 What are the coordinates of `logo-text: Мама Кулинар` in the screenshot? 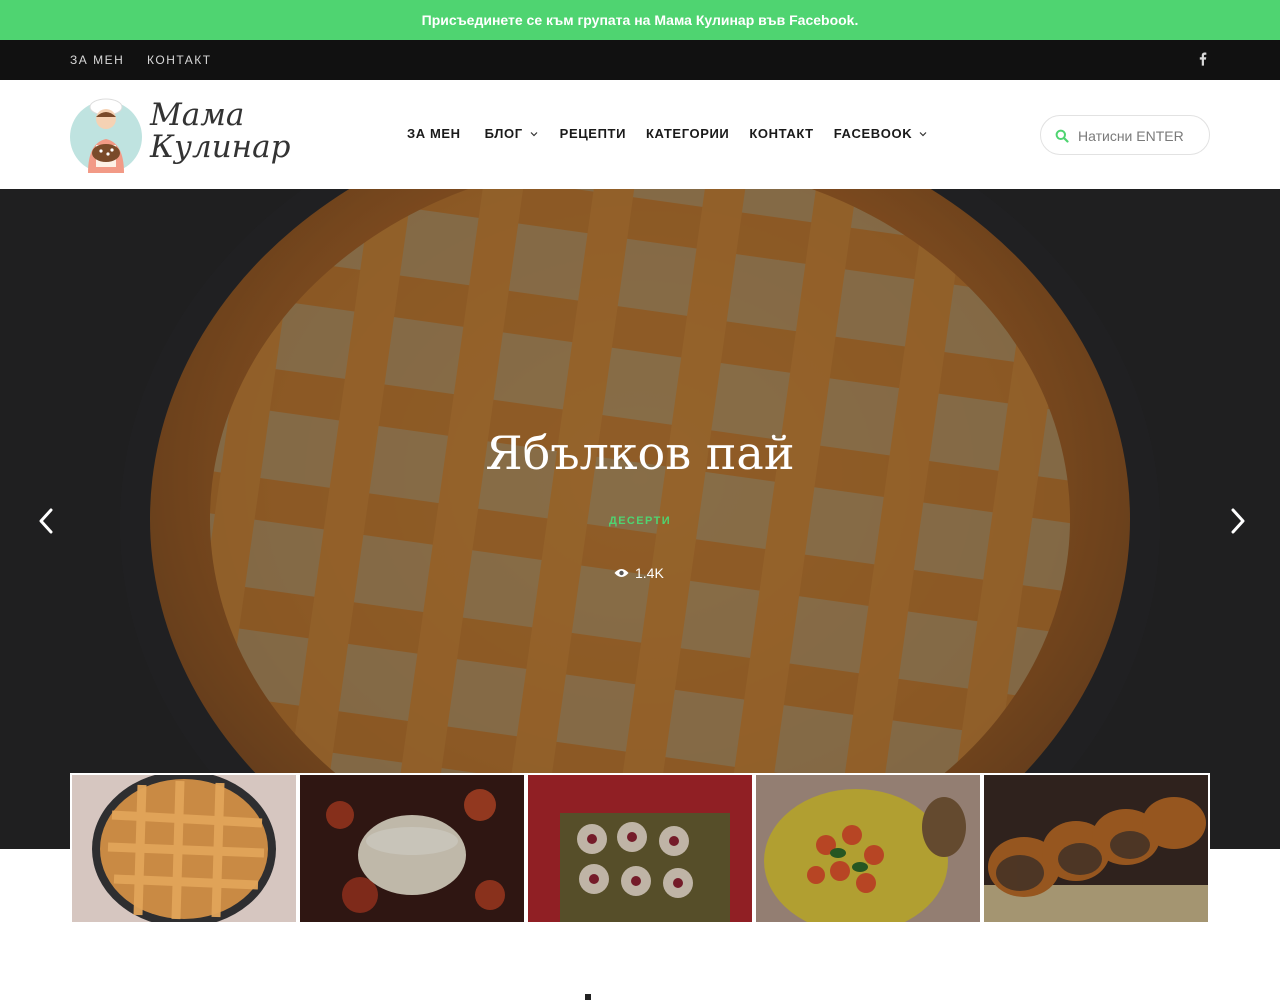 It's located at (220, 131).